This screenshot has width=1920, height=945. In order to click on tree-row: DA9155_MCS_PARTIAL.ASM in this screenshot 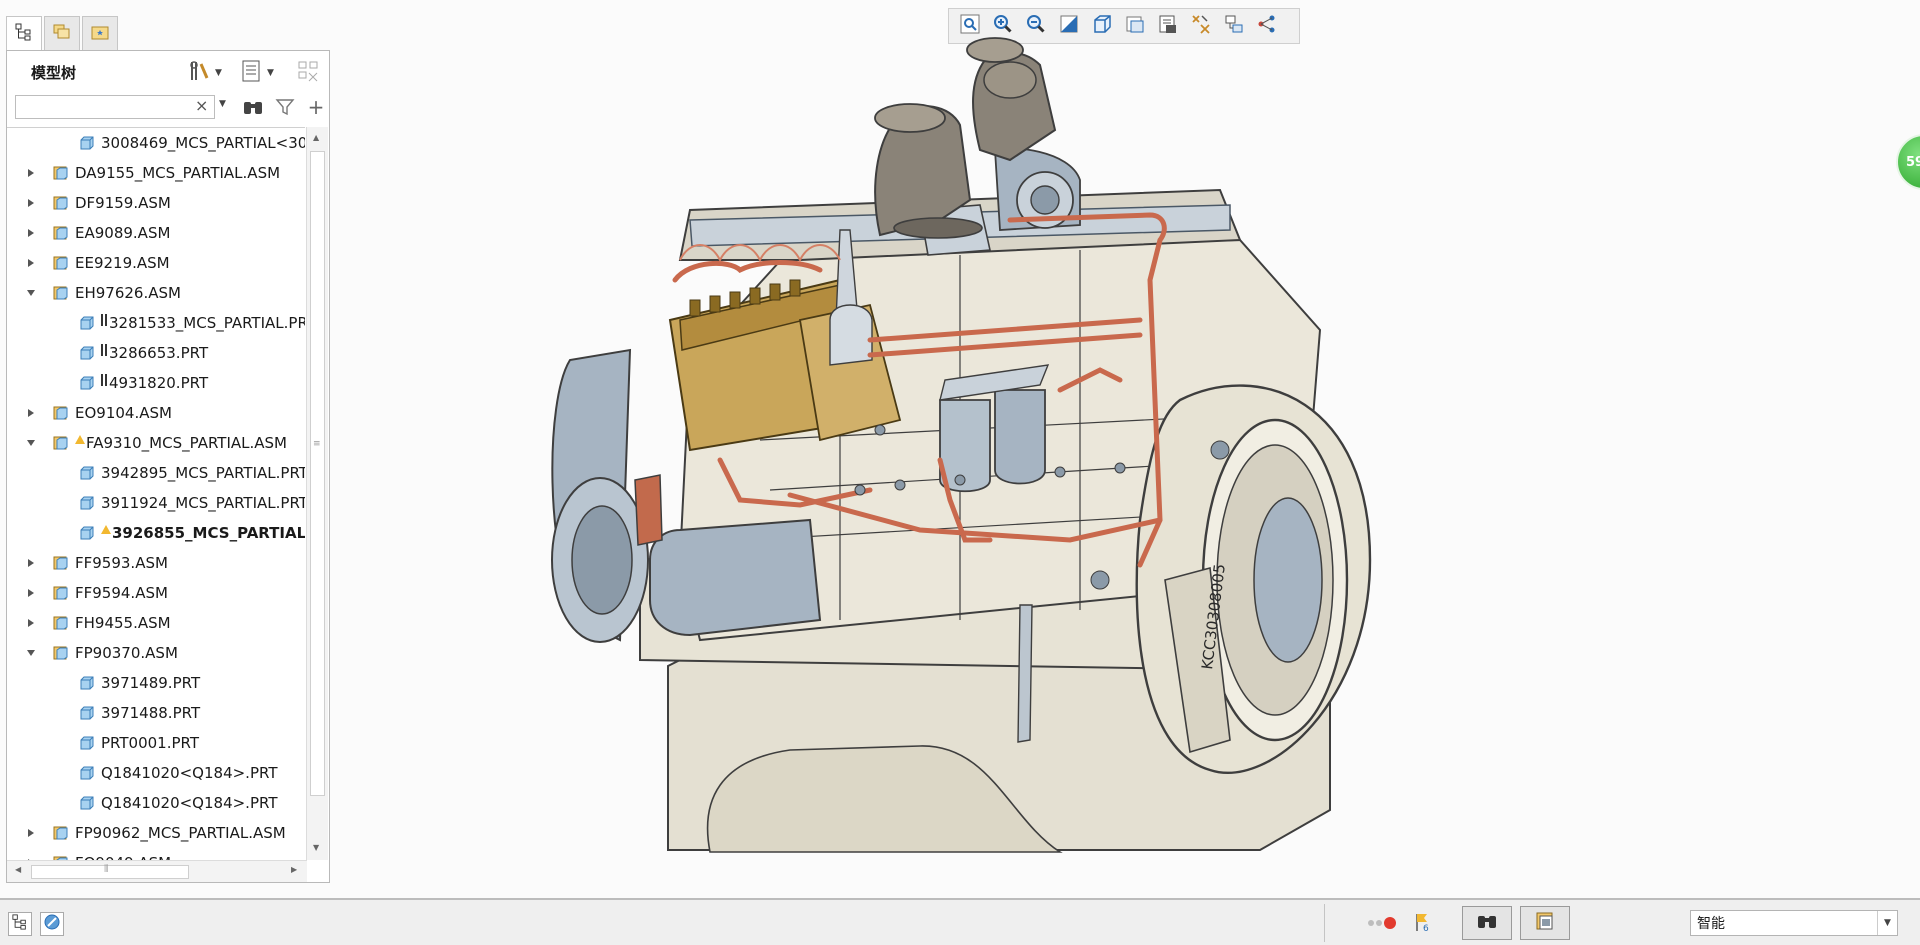, I will do `click(156, 173)`.